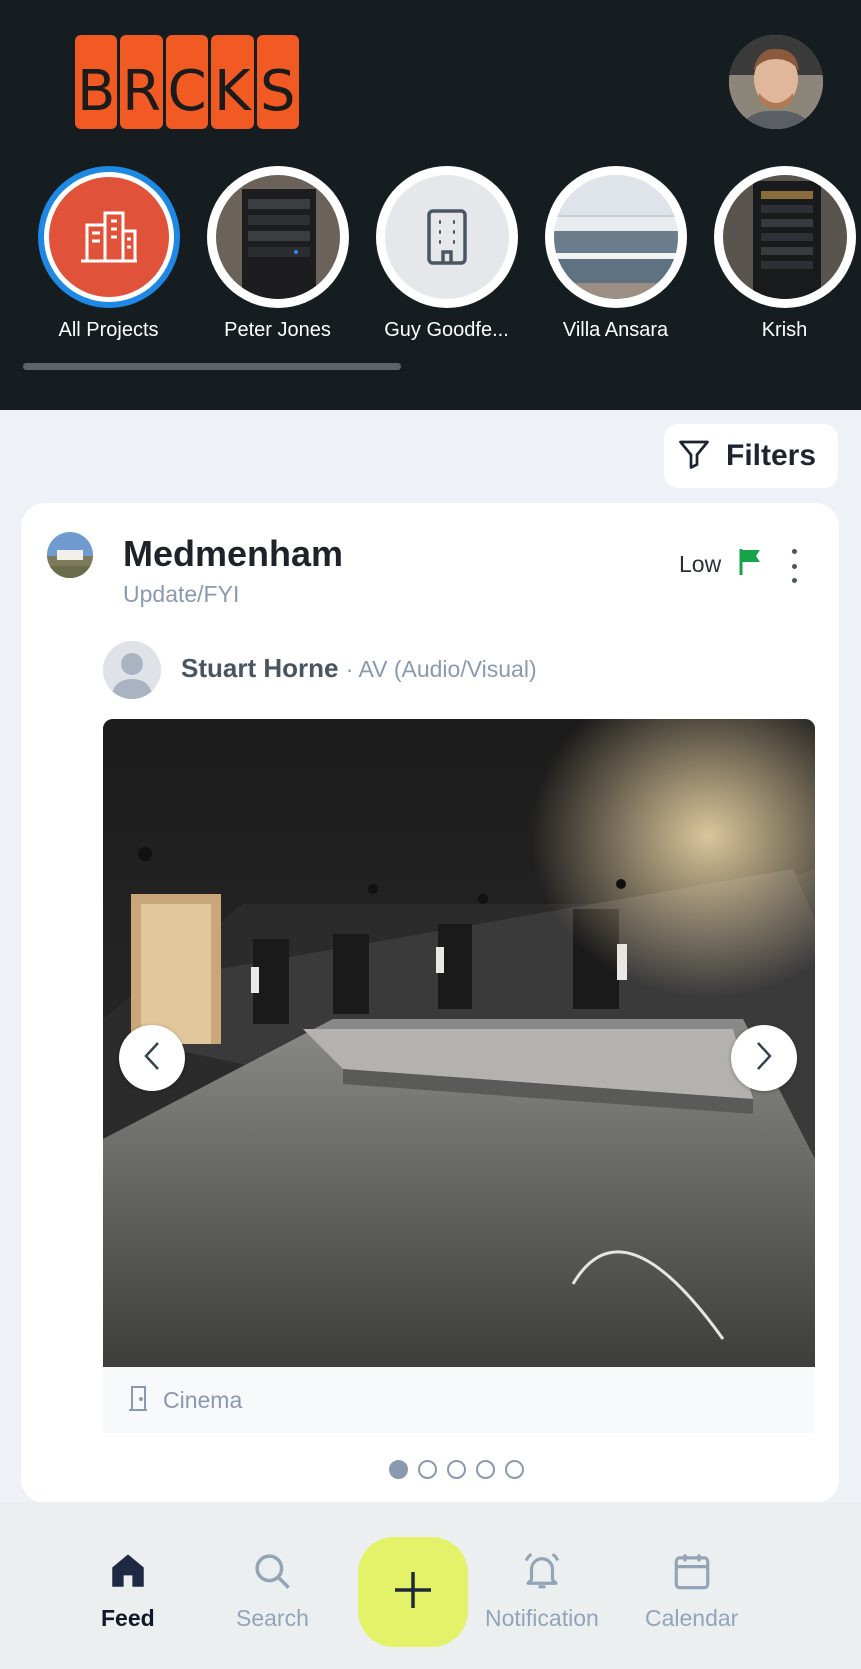 This screenshot has height=1669, width=861. Describe the element at coordinates (272, 1575) in the screenshot. I see `search-icon` at that location.